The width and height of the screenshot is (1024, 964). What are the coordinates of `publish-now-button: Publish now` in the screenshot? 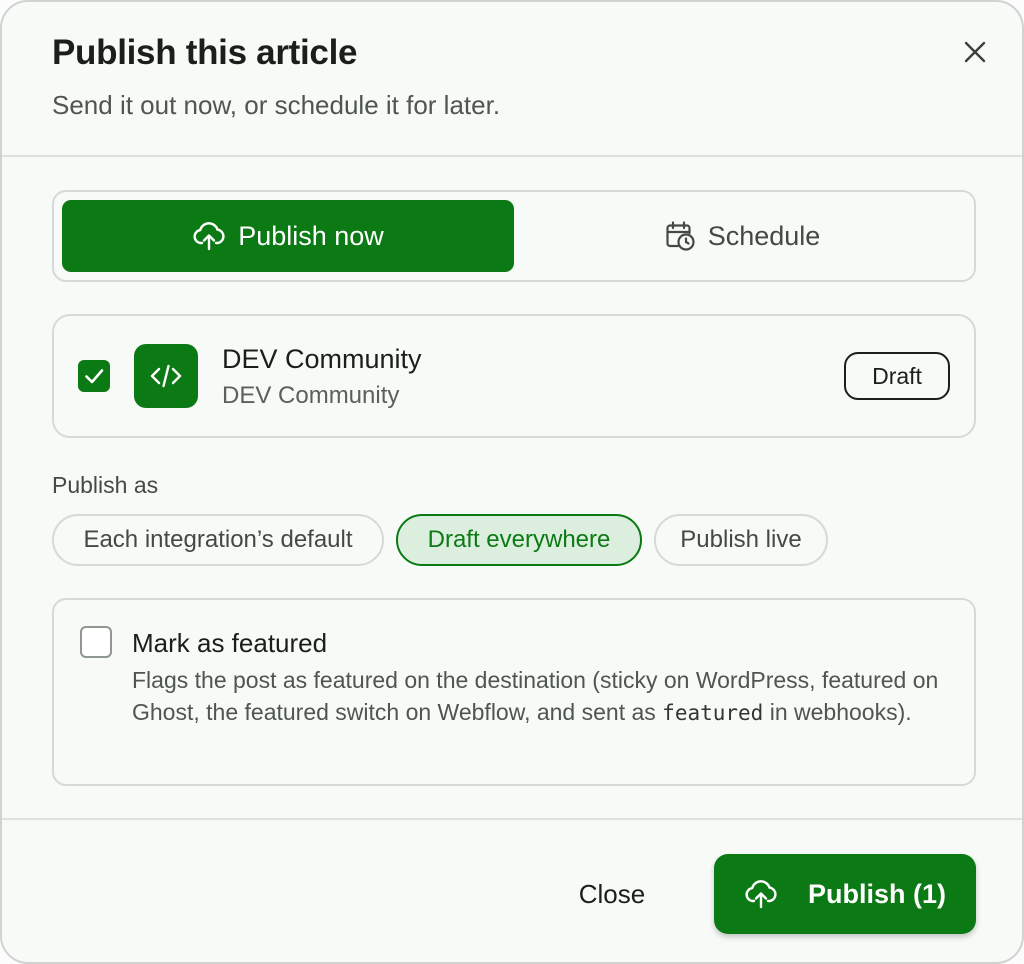 It's located at (288, 236).